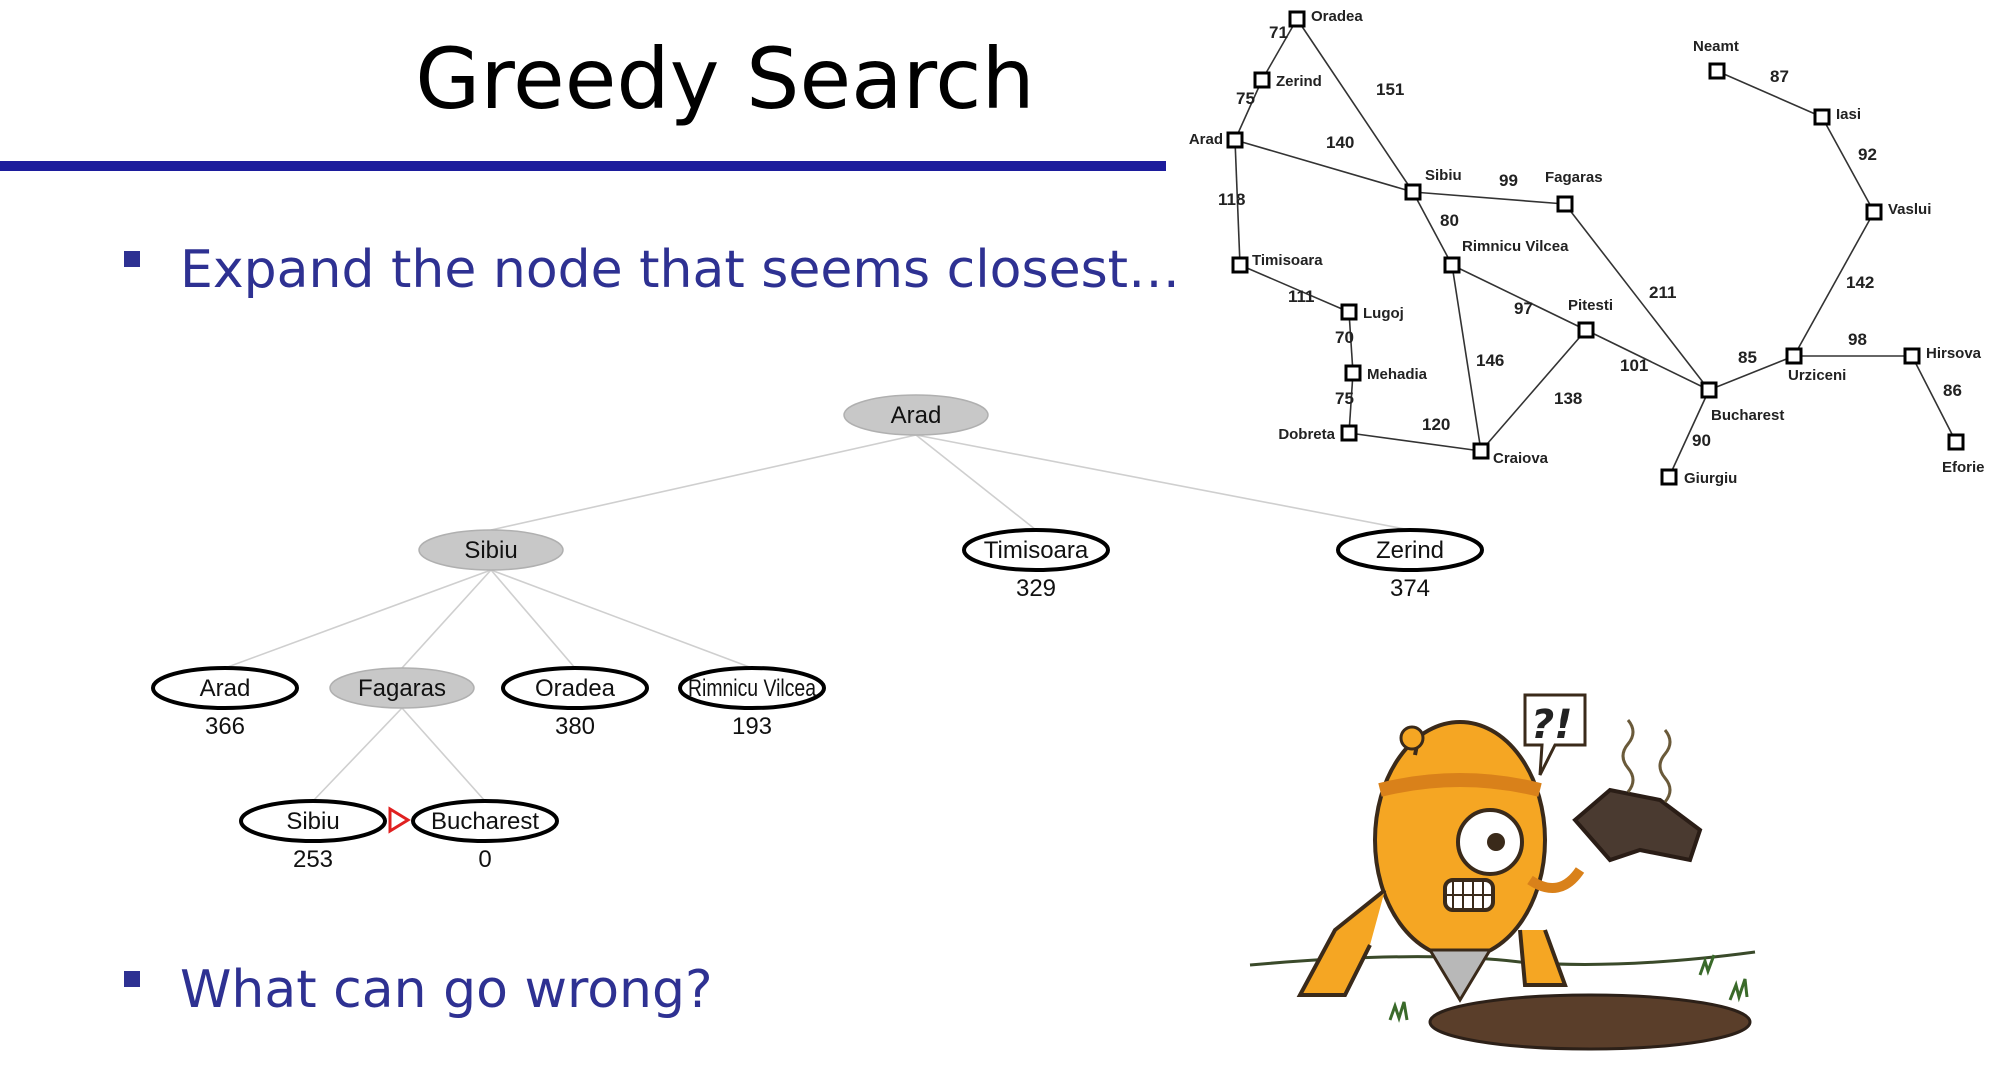 The width and height of the screenshot is (1992, 1081). What do you see at coordinates (1460, 975) in the screenshot?
I see `robot-drill` at bounding box center [1460, 975].